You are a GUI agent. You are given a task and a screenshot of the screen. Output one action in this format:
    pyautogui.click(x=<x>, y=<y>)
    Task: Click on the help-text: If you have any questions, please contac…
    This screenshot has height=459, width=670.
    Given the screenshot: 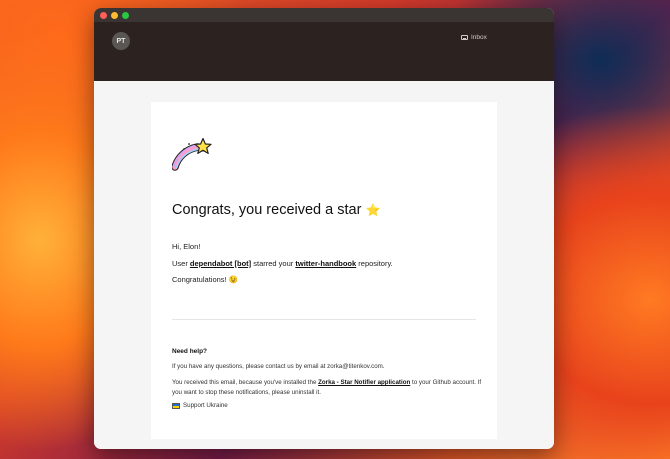 What is the action you would take?
    pyautogui.click(x=278, y=366)
    